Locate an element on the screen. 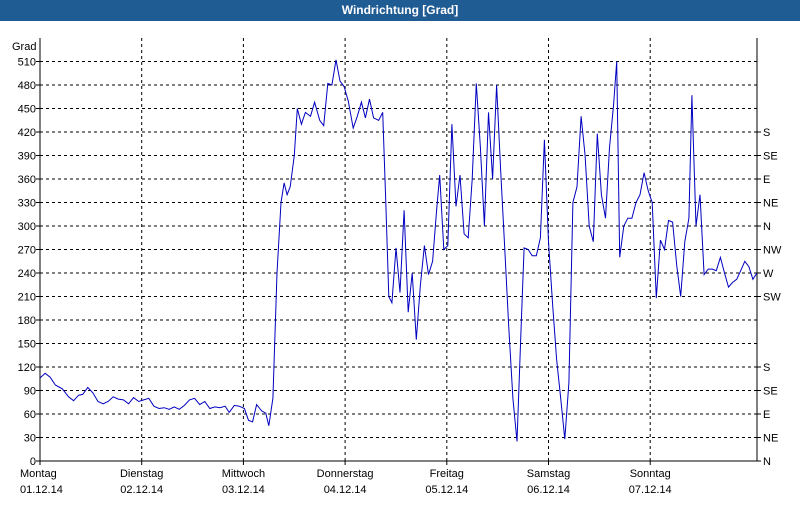  x-tick-day-label: Dienstag is located at coordinates (141, 474).